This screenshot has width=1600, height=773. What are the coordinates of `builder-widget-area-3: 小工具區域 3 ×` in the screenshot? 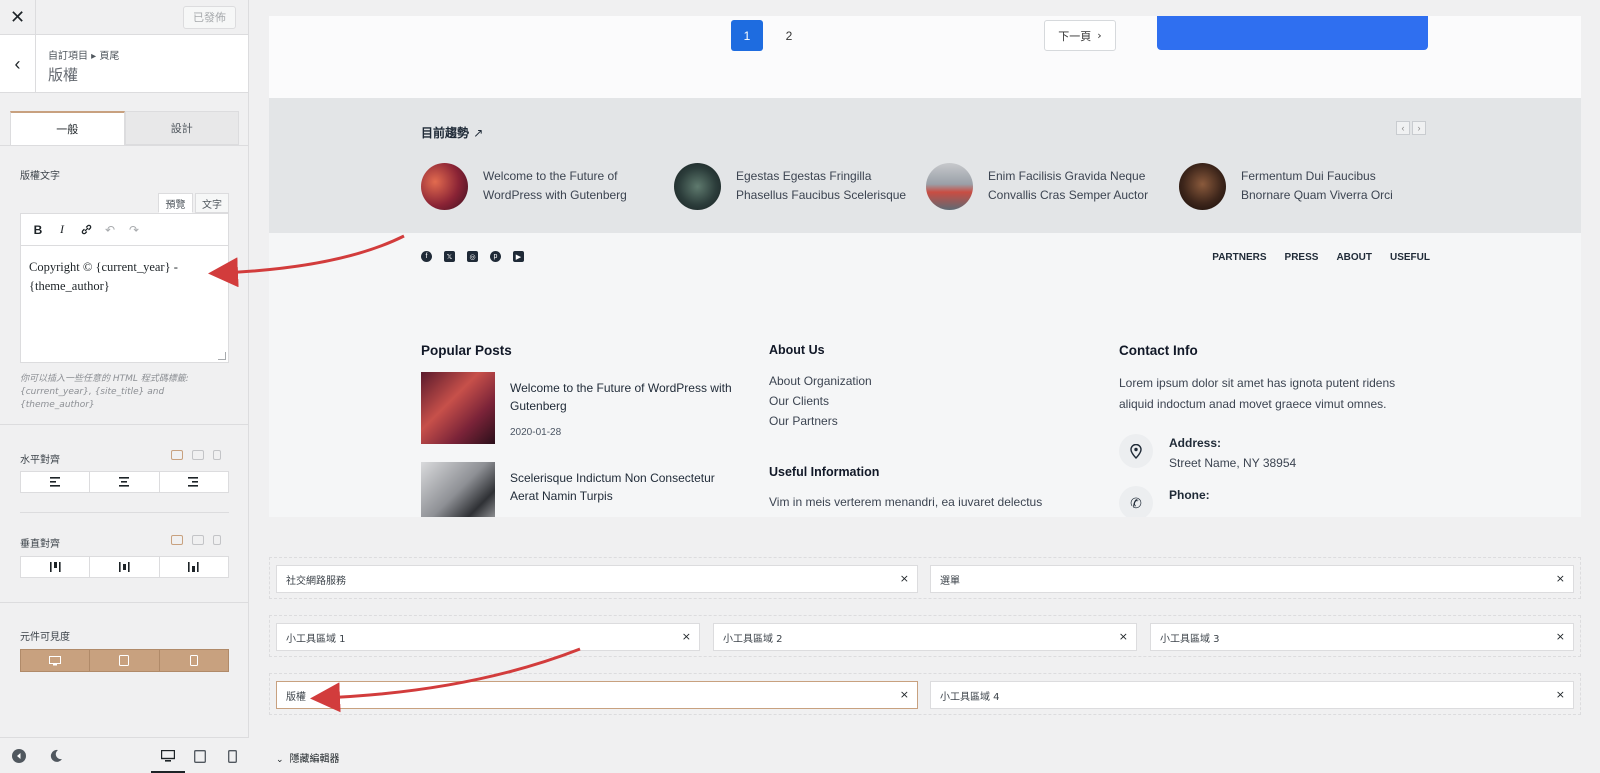 It's located at (1362, 637).